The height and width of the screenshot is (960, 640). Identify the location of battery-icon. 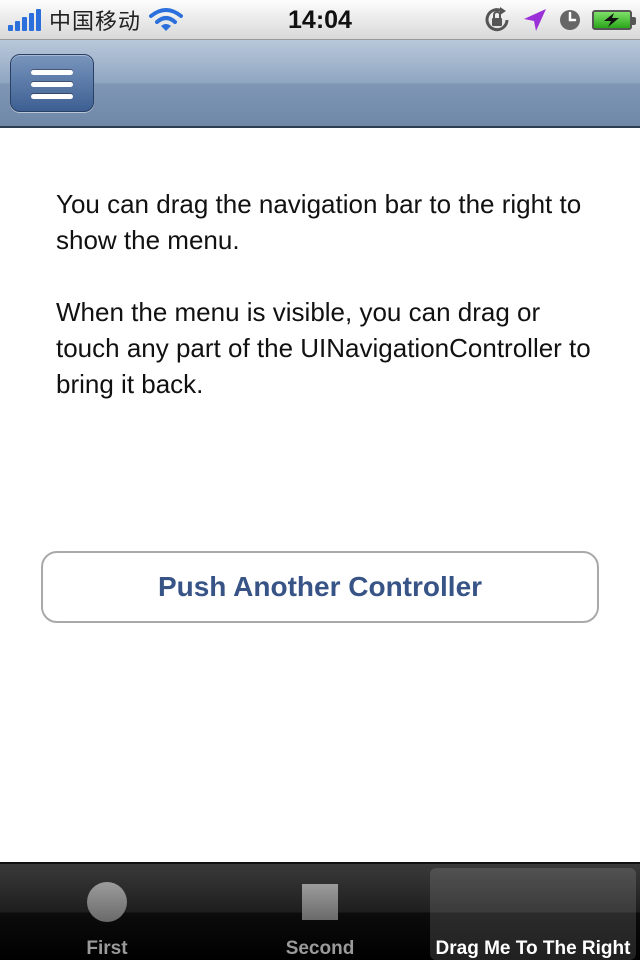
(614, 20).